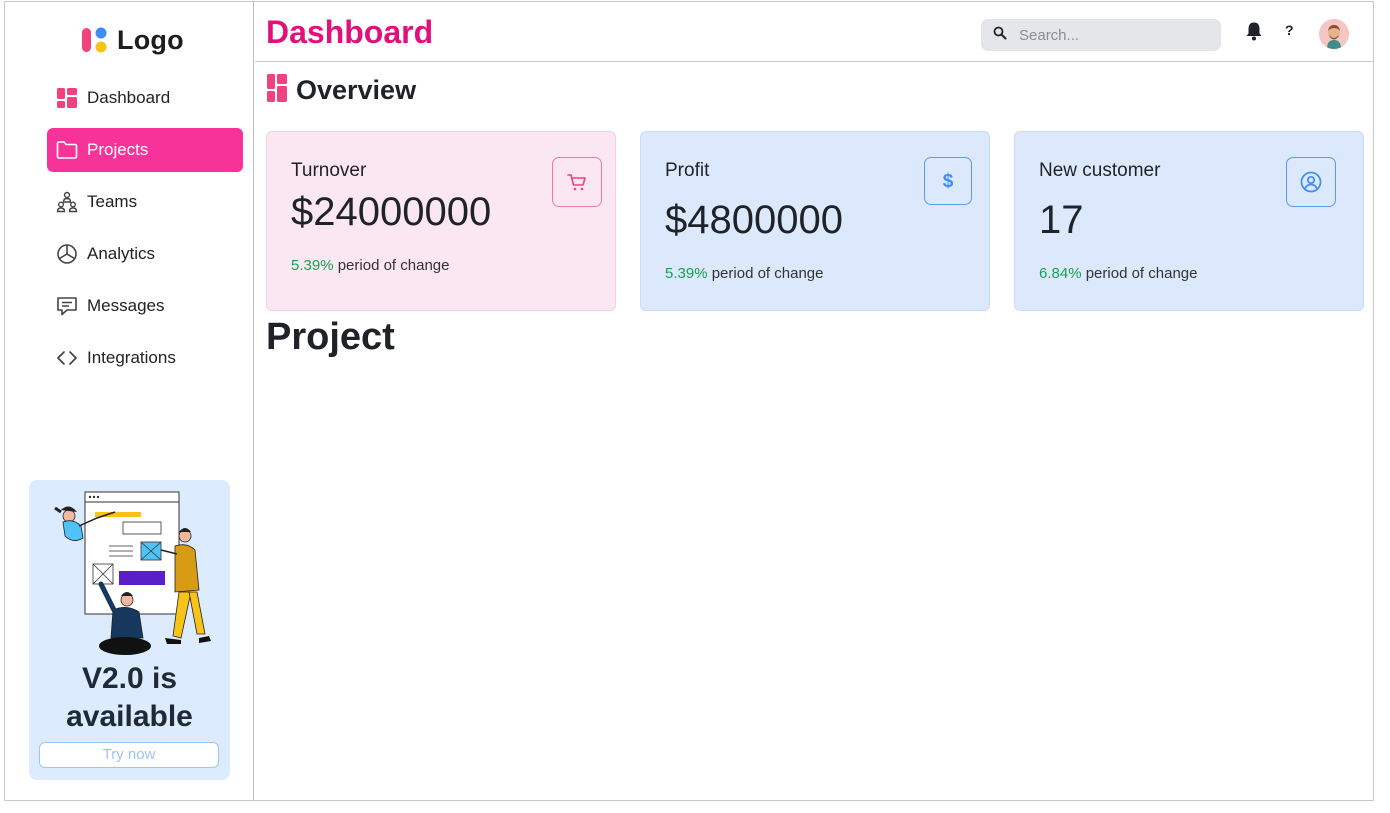 Image resolution: width=1390 pixels, height=813 pixels. I want to click on bell-icon, so click(1254, 33).